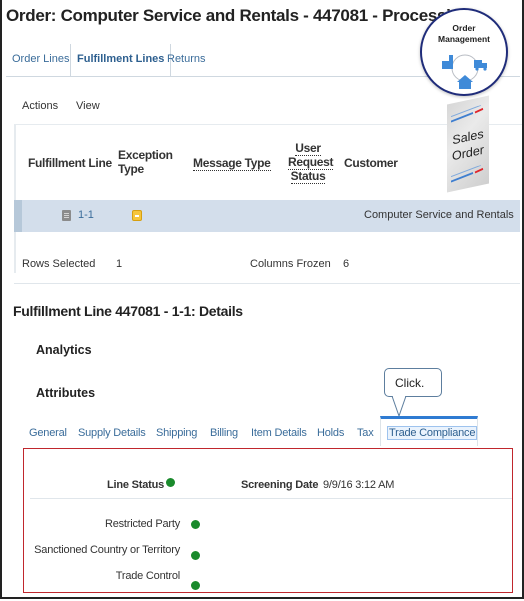  I want to click on column-header-message-type-label: Message Type, so click(232, 163).